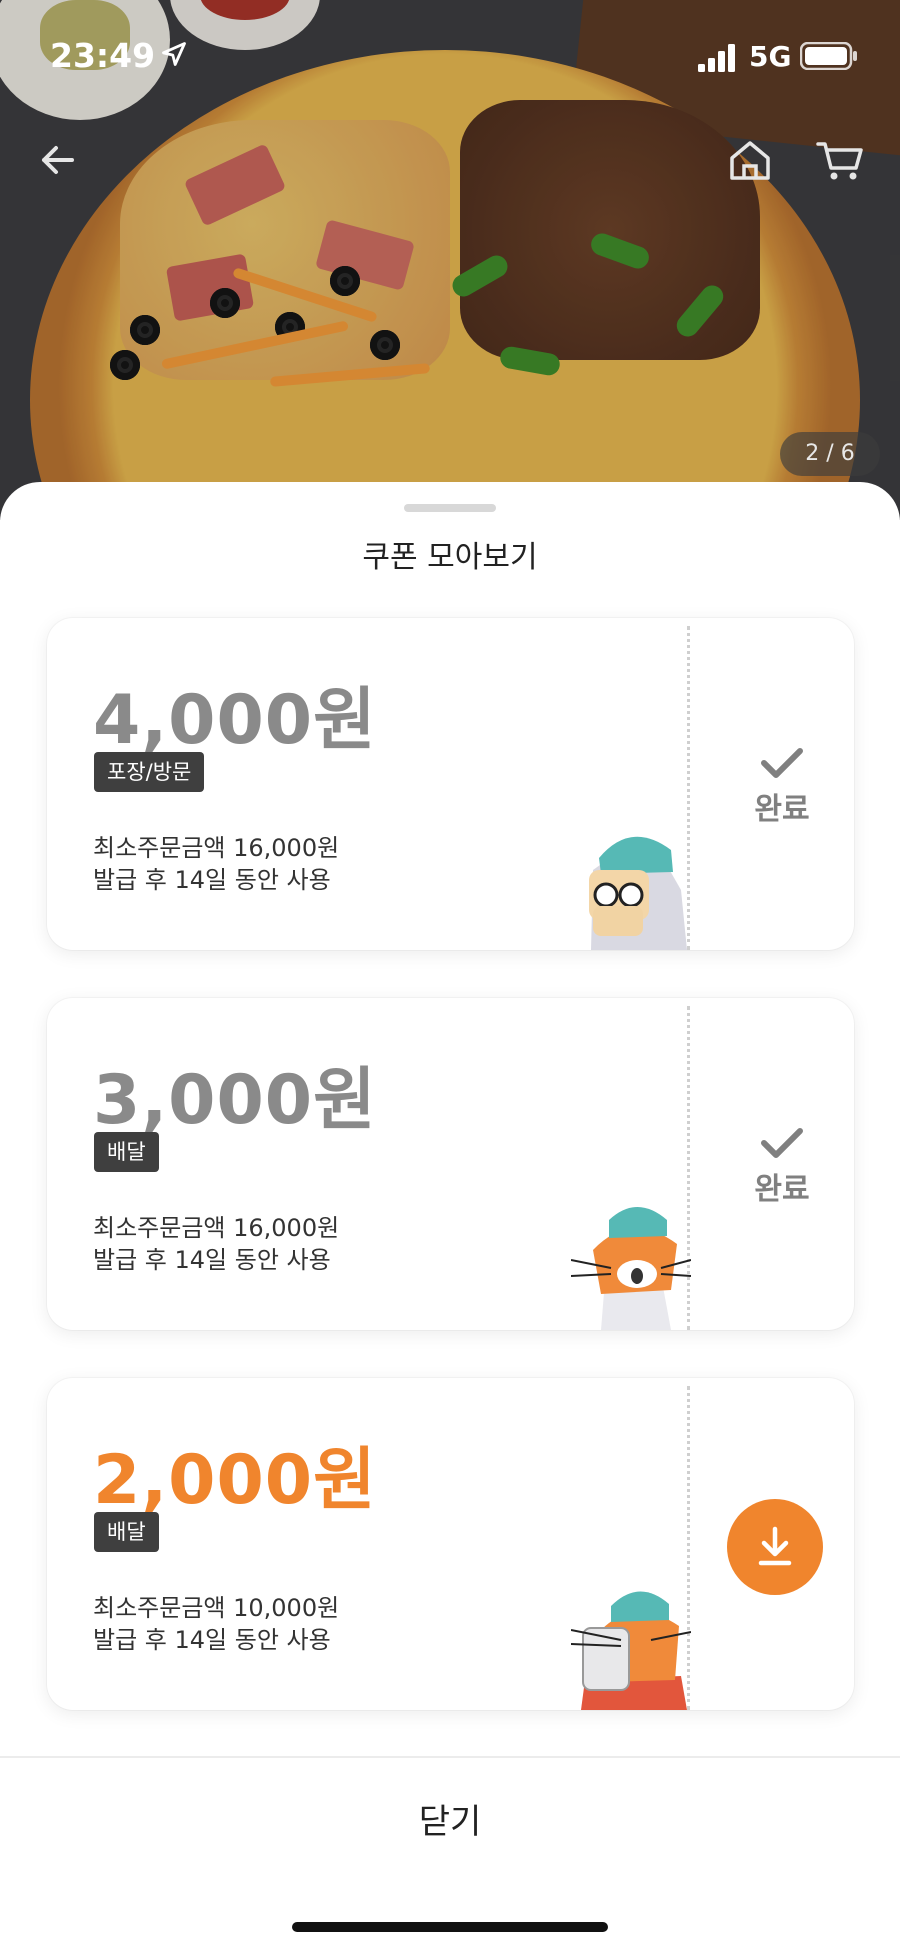 The width and height of the screenshot is (900, 1950). What do you see at coordinates (450, 557) in the screenshot?
I see `sheet-title: 쿠폰 모아보기` at bounding box center [450, 557].